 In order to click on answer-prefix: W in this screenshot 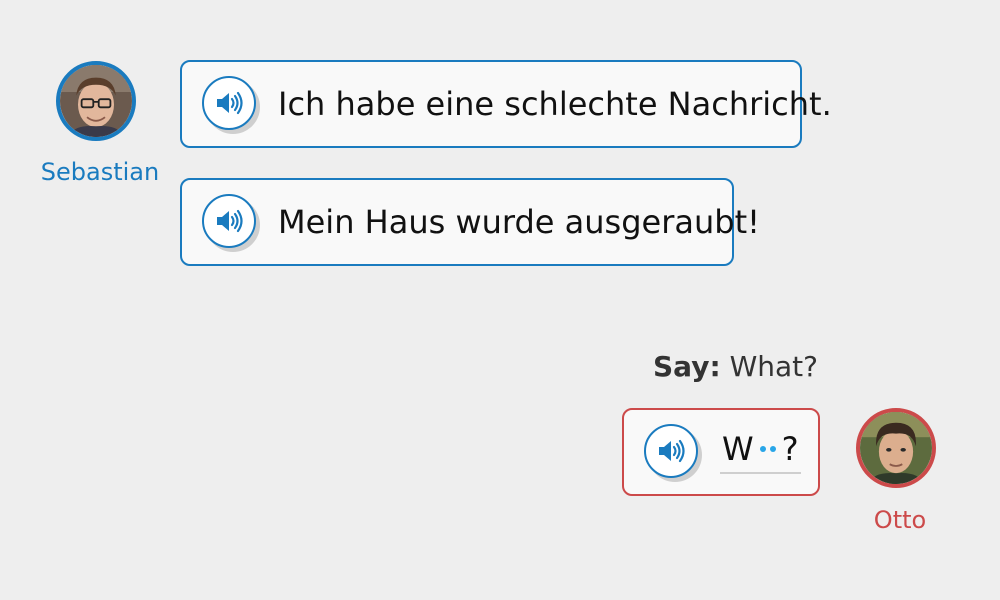, I will do `click(738, 449)`.